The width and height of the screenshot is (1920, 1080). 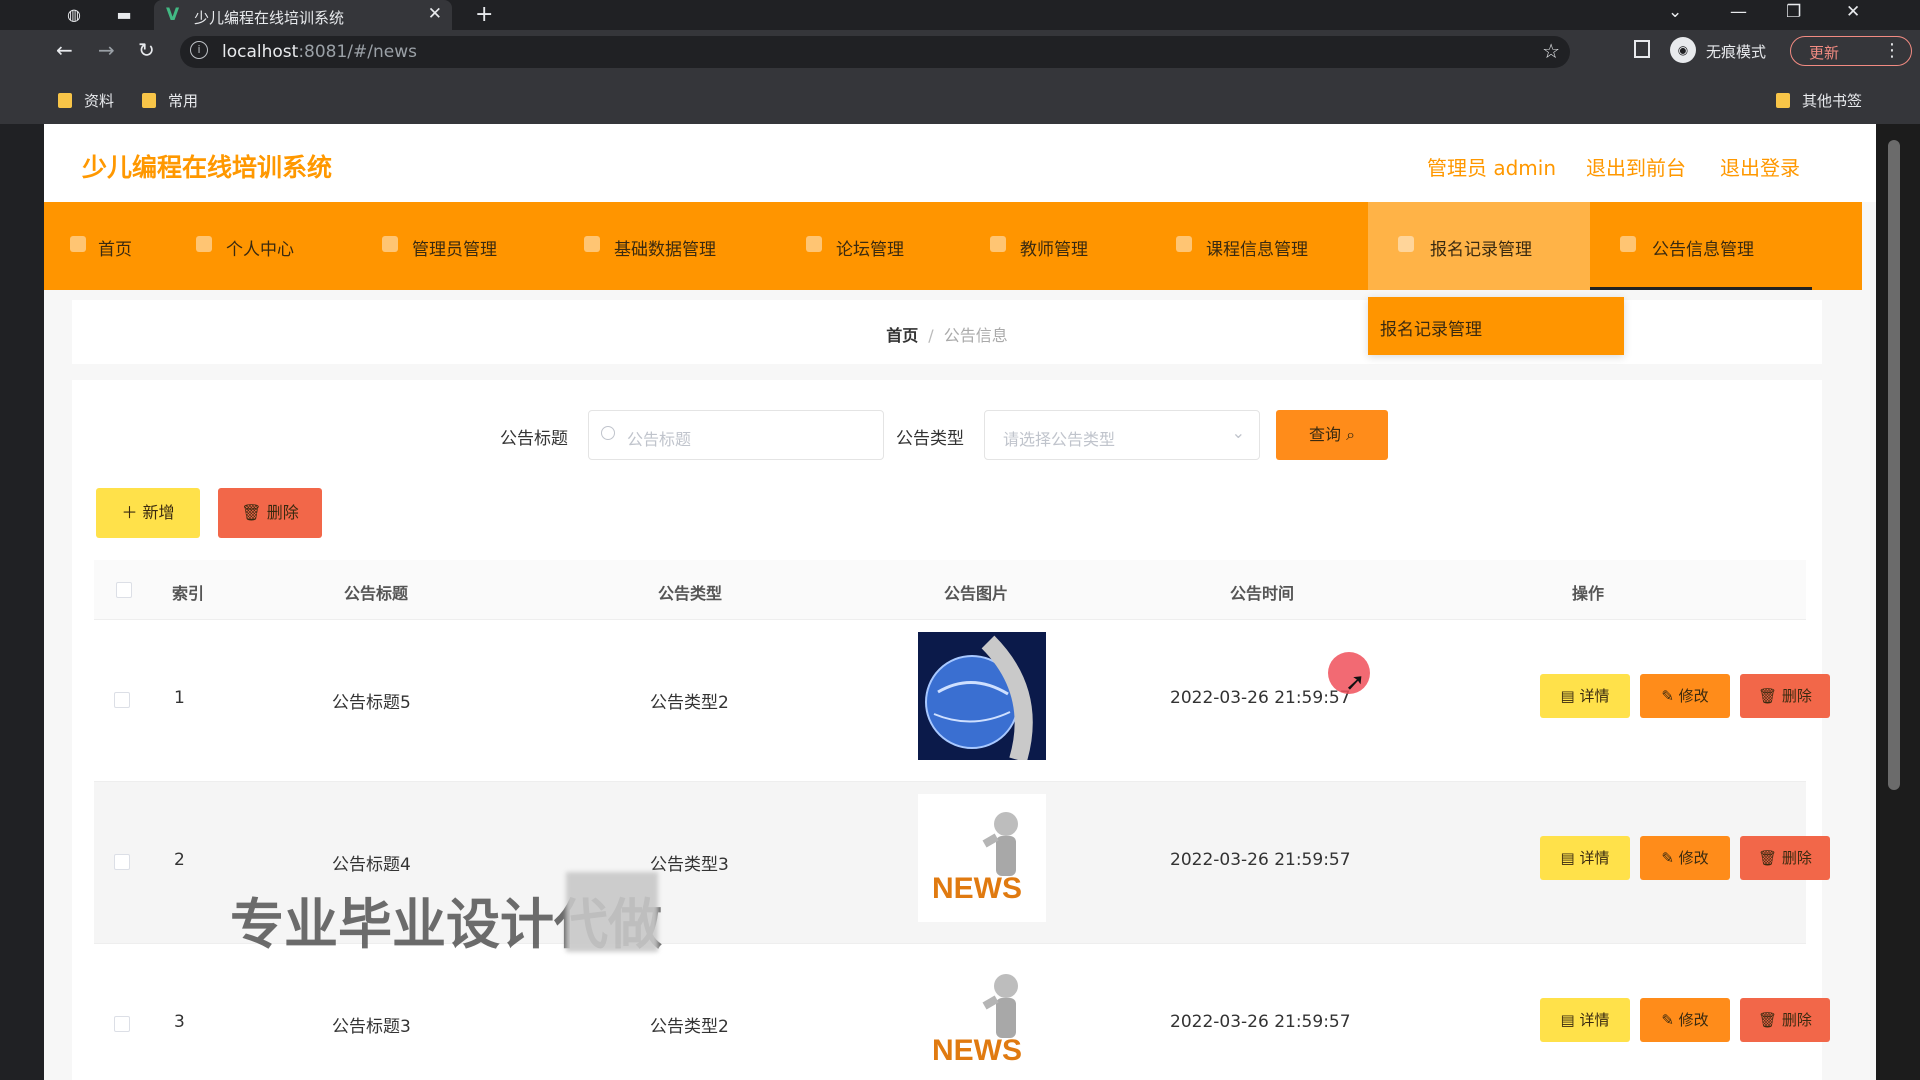 What do you see at coordinates (736, 435) in the screenshot?
I see `title-search-input: 公告标题` at bounding box center [736, 435].